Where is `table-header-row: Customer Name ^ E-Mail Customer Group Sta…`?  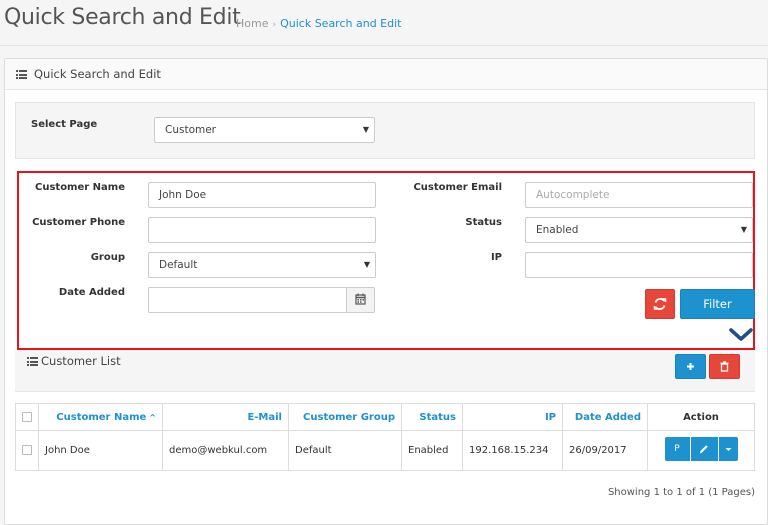
table-header-row: Customer Name ^ E-Mail Customer Group Sta… is located at coordinates (385, 417).